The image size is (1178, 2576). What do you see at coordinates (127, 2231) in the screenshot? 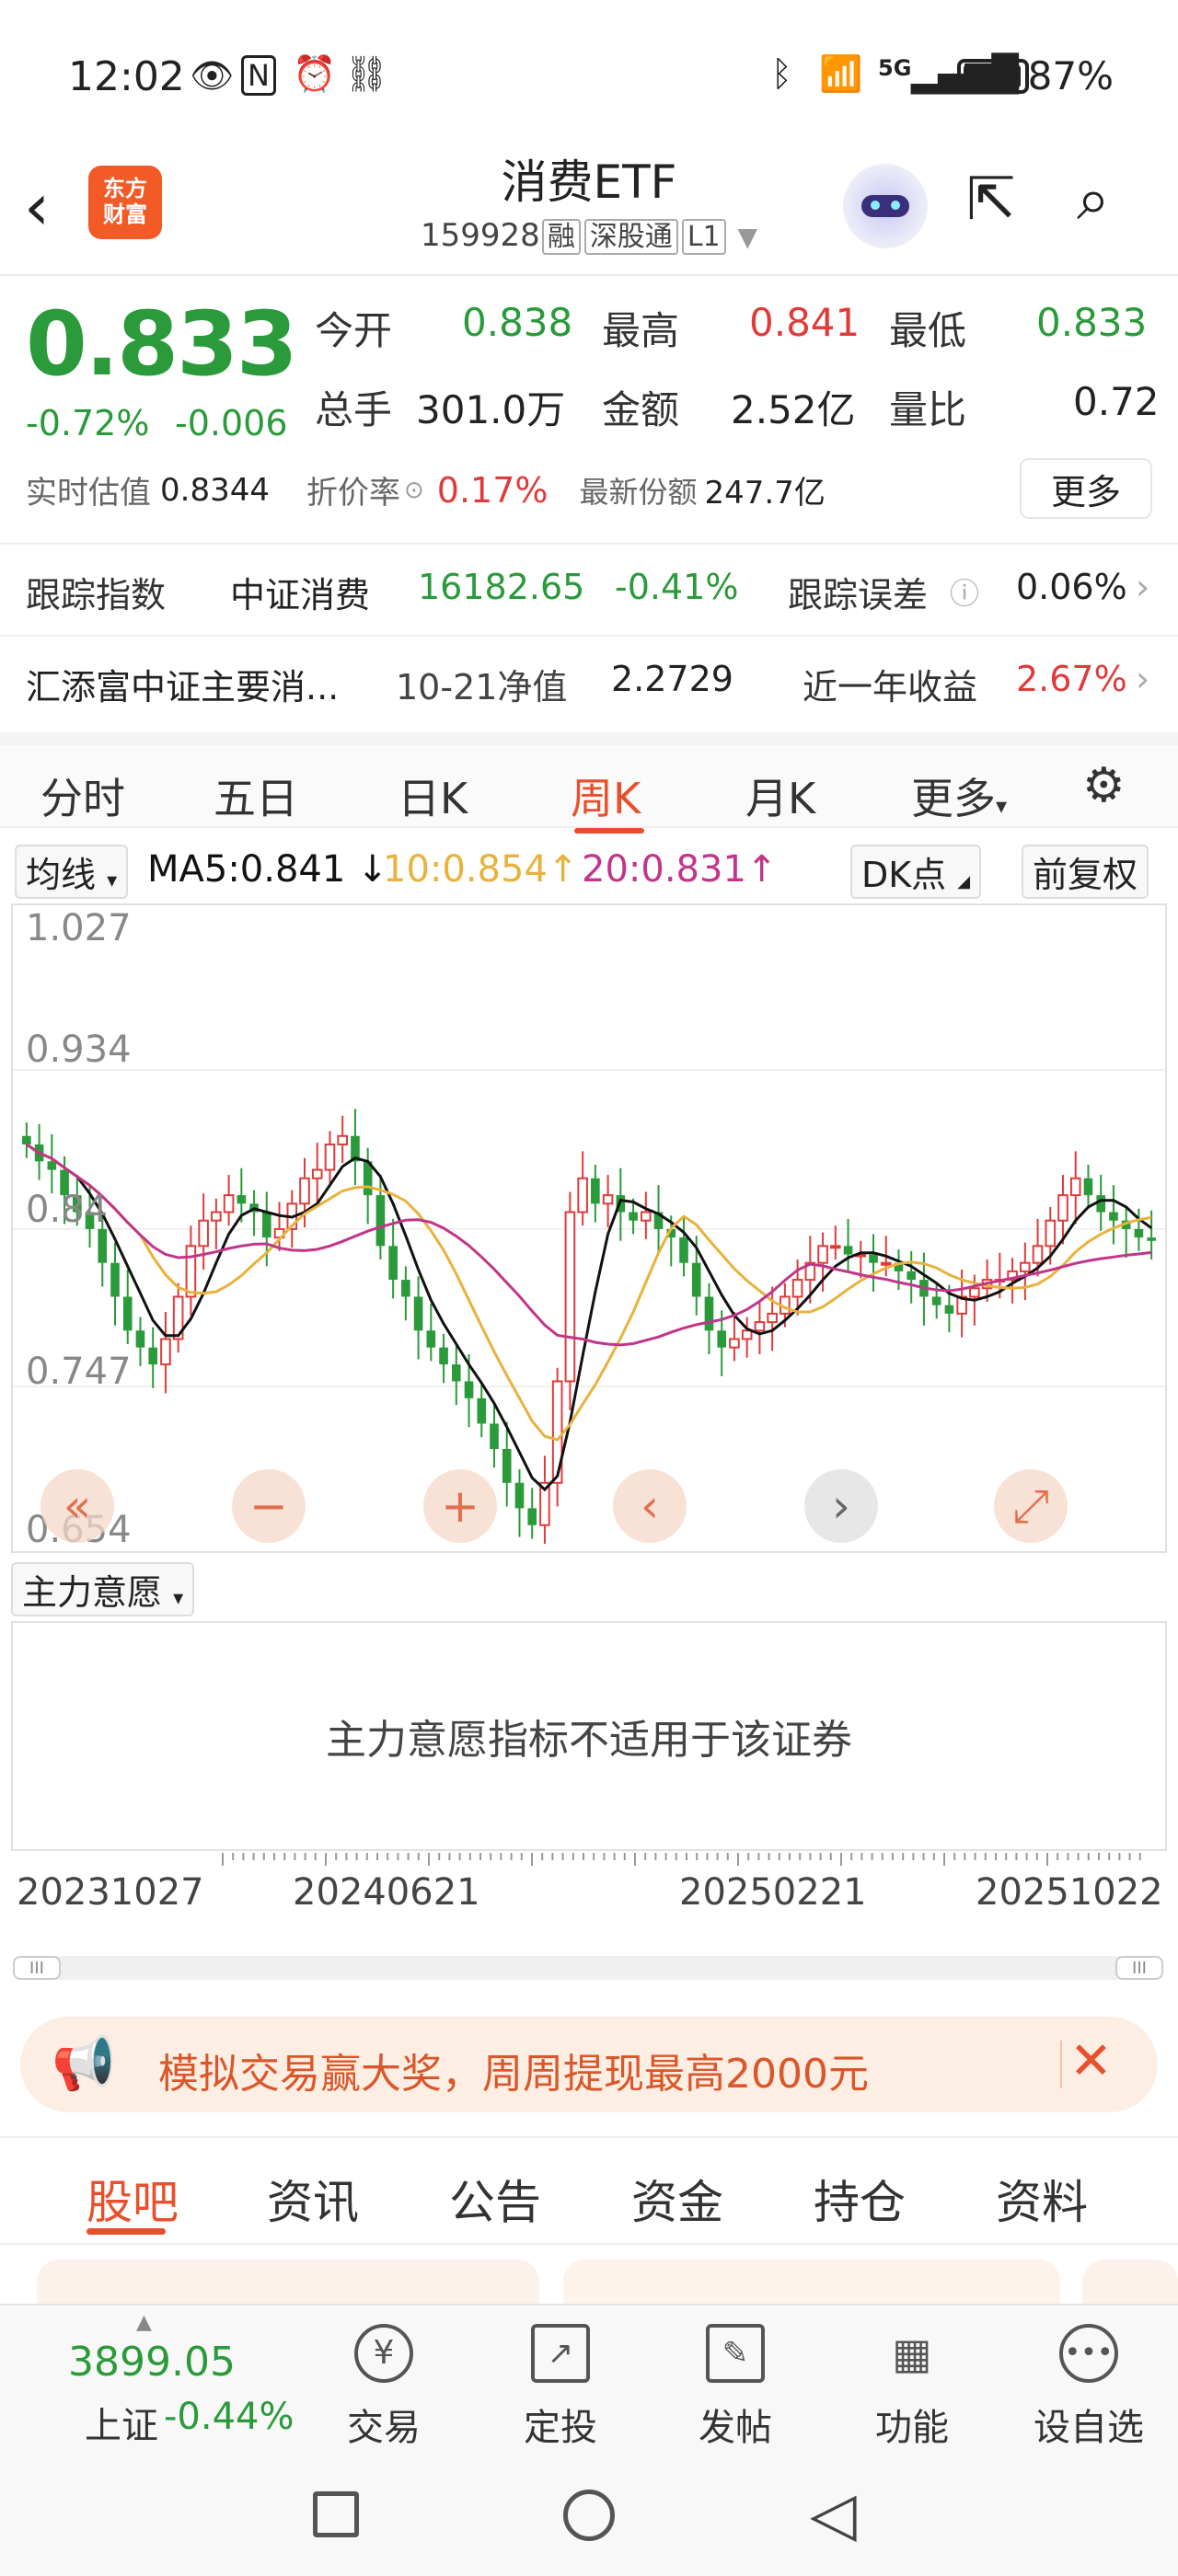
I see `news-tab-underline` at bounding box center [127, 2231].